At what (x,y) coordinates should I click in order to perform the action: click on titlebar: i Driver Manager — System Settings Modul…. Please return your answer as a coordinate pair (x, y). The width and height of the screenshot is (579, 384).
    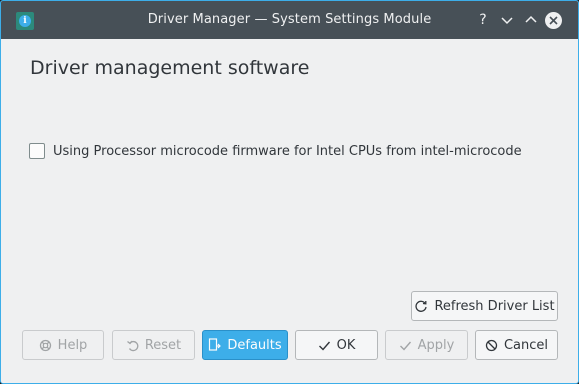
    Looking at the image, I should click on (289, 20).